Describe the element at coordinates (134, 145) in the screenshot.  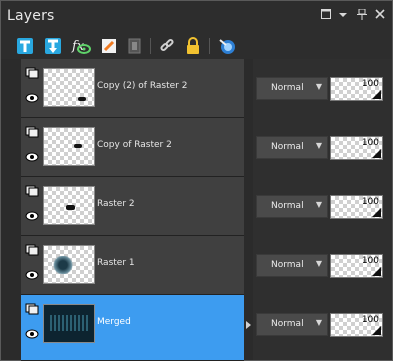
I see `layer-name: Copy of Raster 2` at that location.